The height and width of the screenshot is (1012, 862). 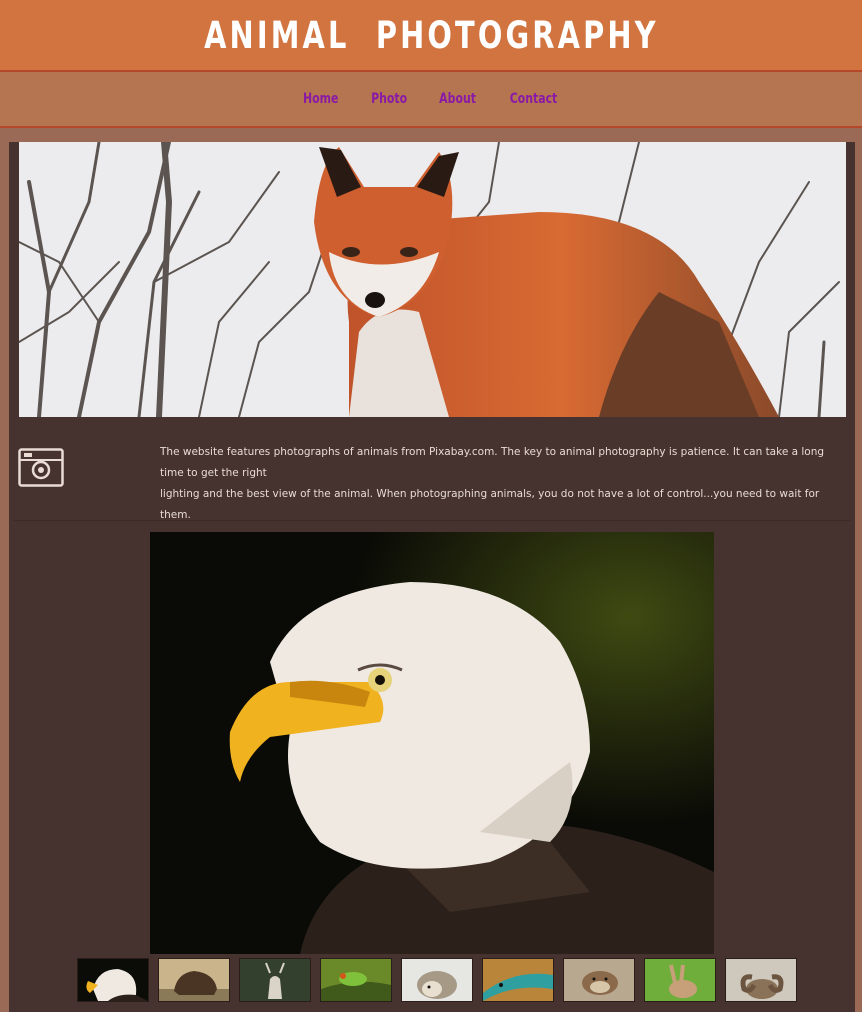 I want to click on site-header: ANIMAL PHOTOGRAPHY, so click(x=431, y=36).